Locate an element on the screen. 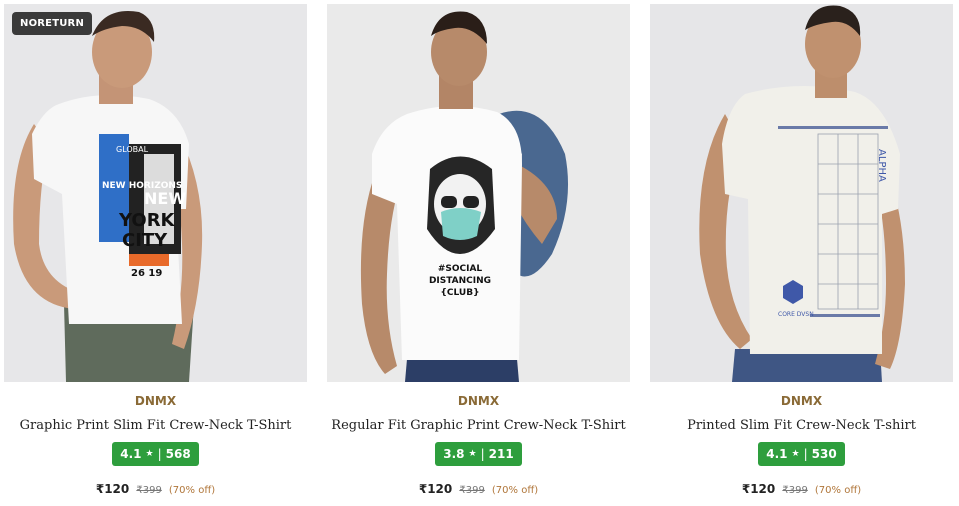  print-core: CORE DVSN is located at coordinates (796, 314).